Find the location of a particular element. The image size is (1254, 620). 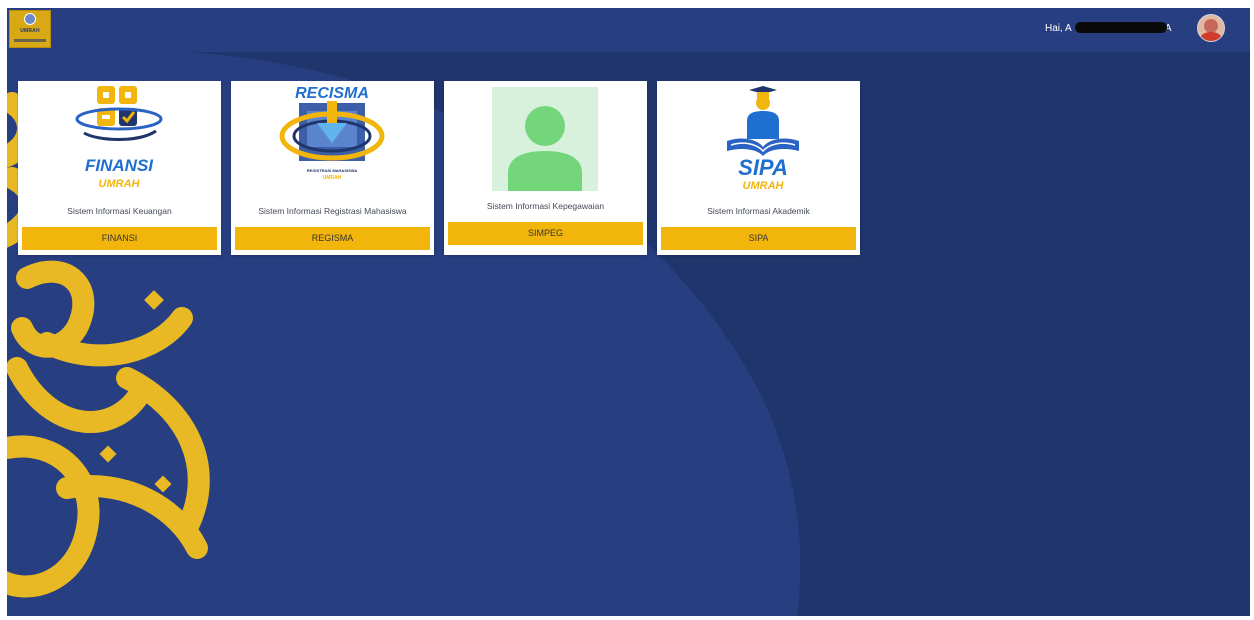

avatar-face is located at coordinates (1211, 26).